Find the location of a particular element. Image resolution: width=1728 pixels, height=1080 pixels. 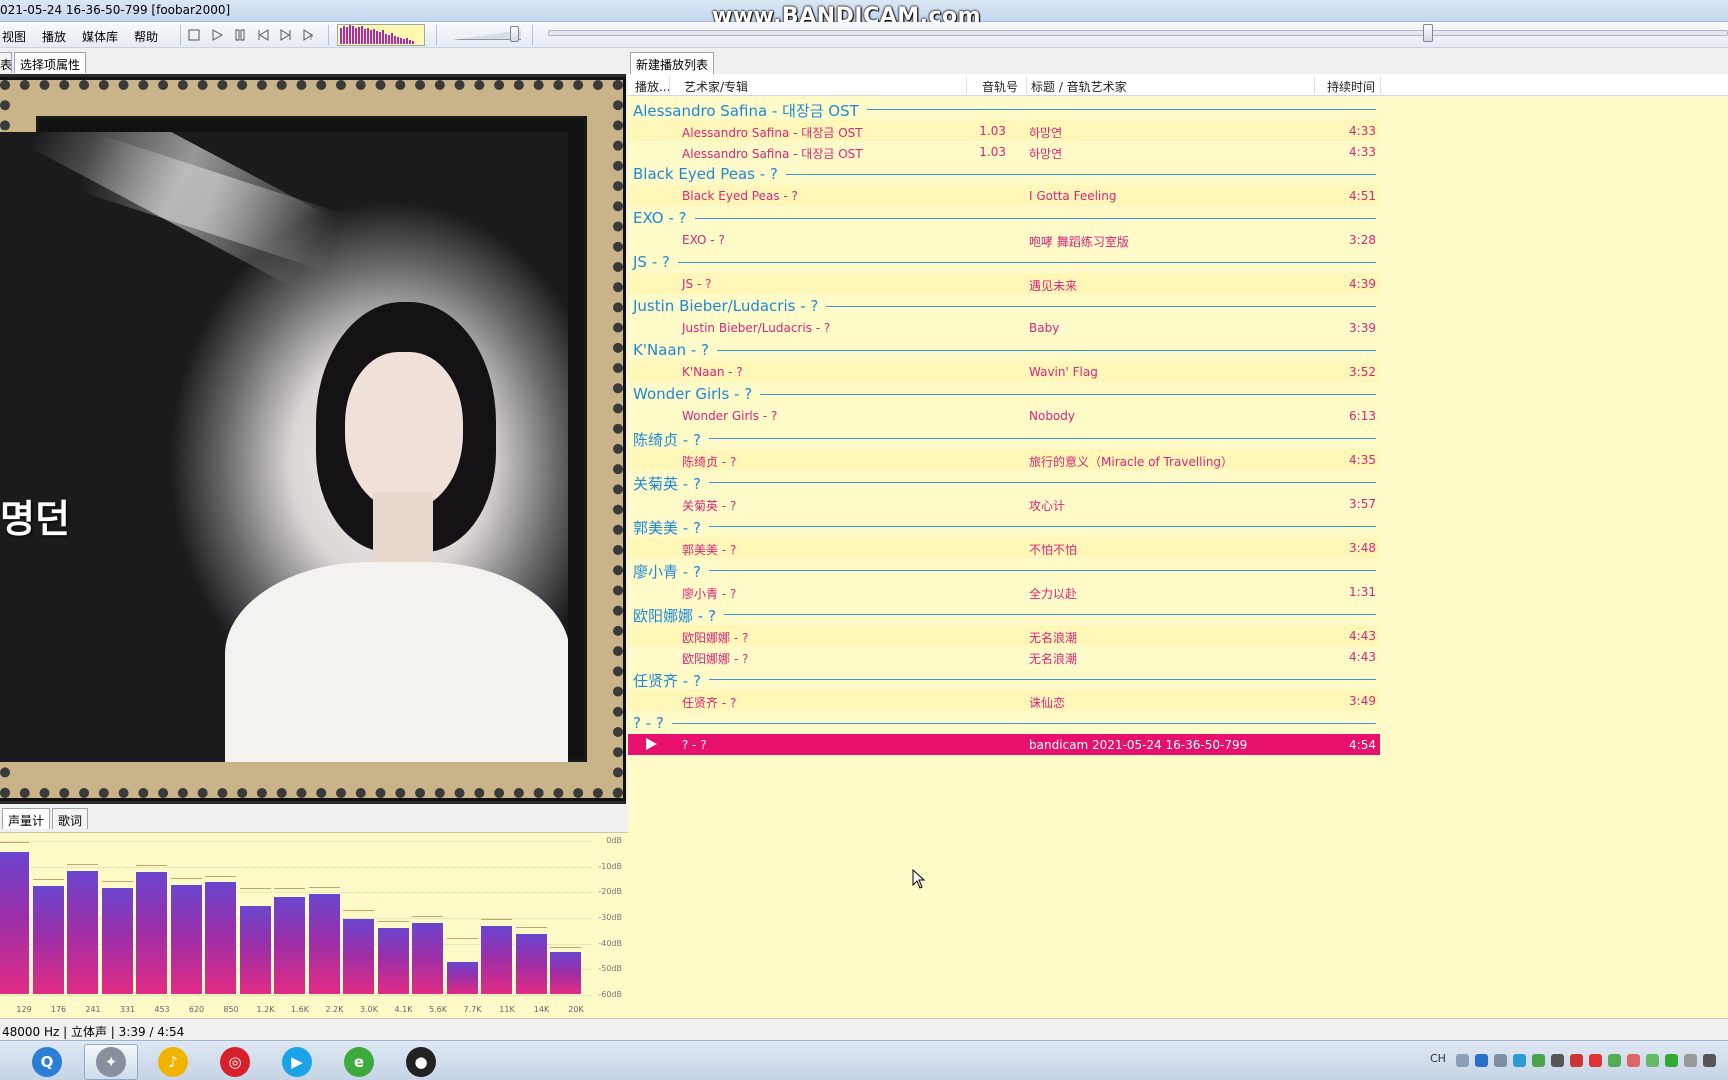

track-number: 1.03 is located at coordinates (992, 131).